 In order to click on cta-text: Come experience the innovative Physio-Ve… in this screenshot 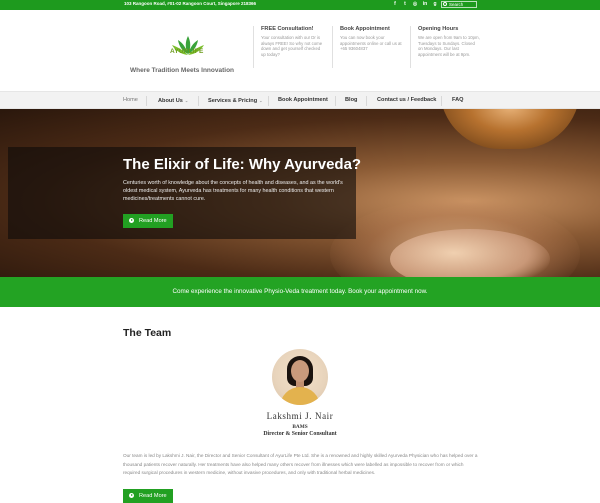, I will do `click(300, 291)`.